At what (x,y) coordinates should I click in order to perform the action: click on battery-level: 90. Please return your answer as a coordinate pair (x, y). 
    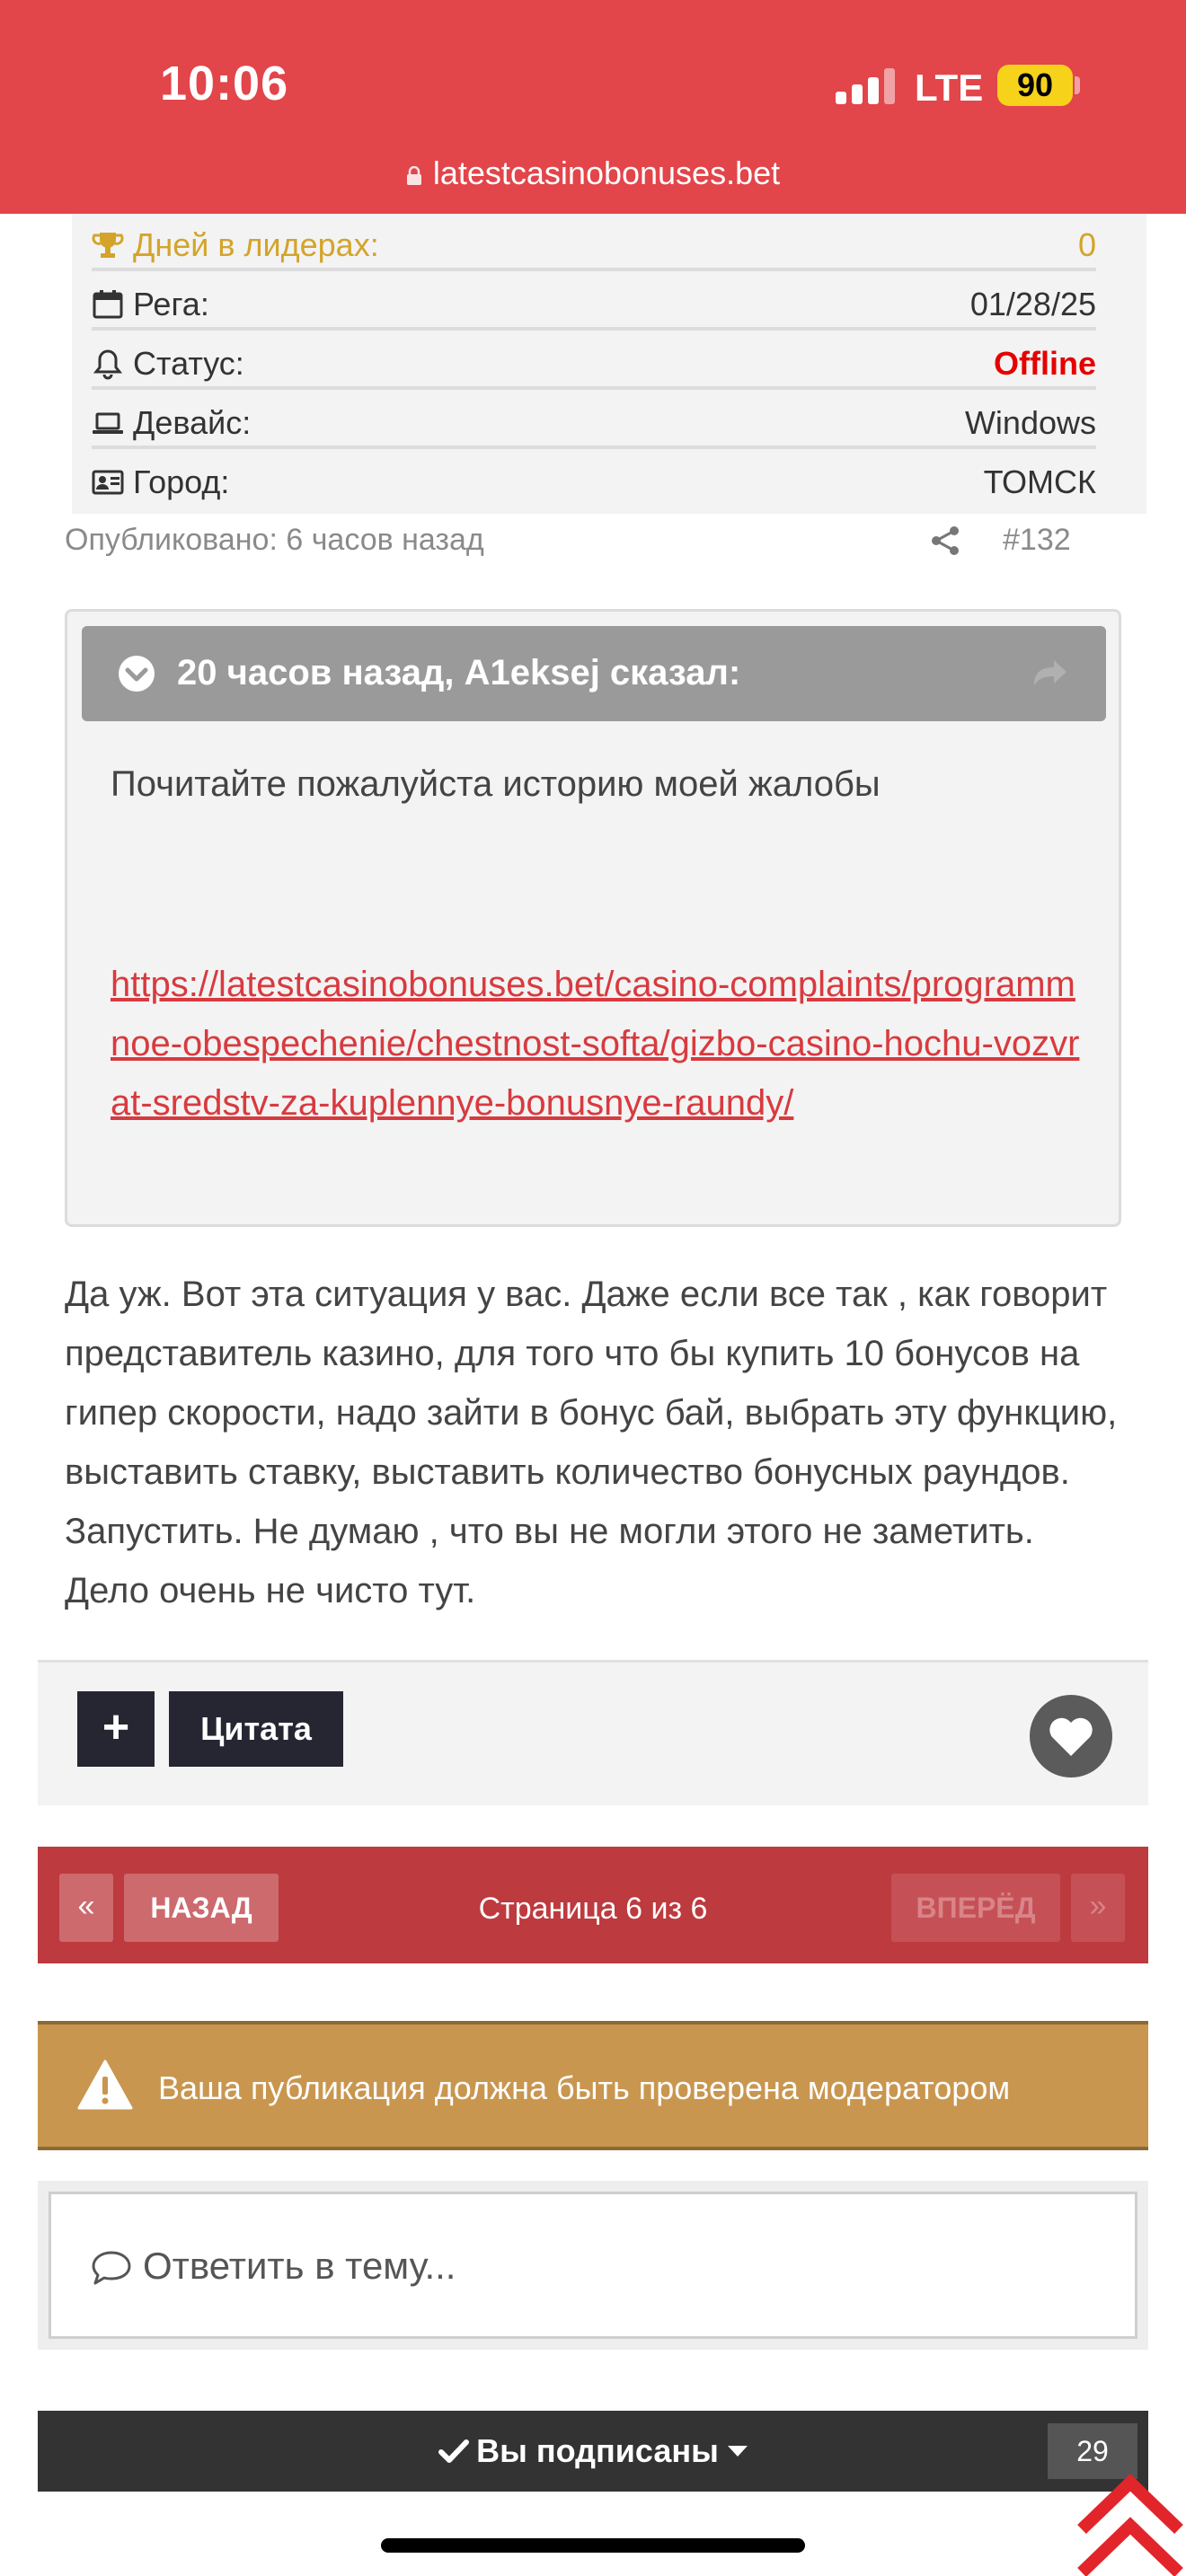
    Looking at the image, I should click on (1035, 85).